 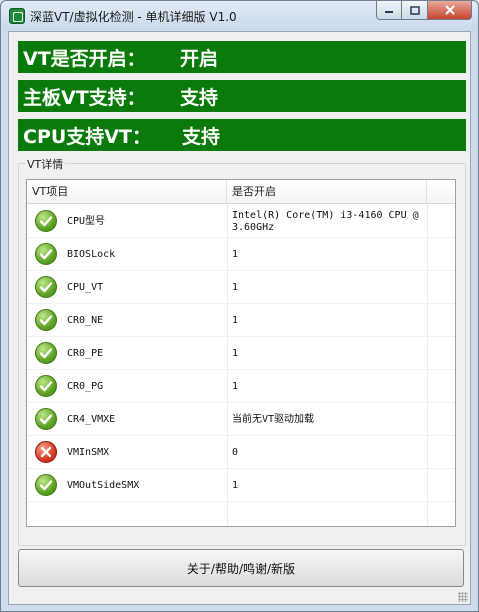 I want to click on app-logo-icon, so click(x=17, y=16).